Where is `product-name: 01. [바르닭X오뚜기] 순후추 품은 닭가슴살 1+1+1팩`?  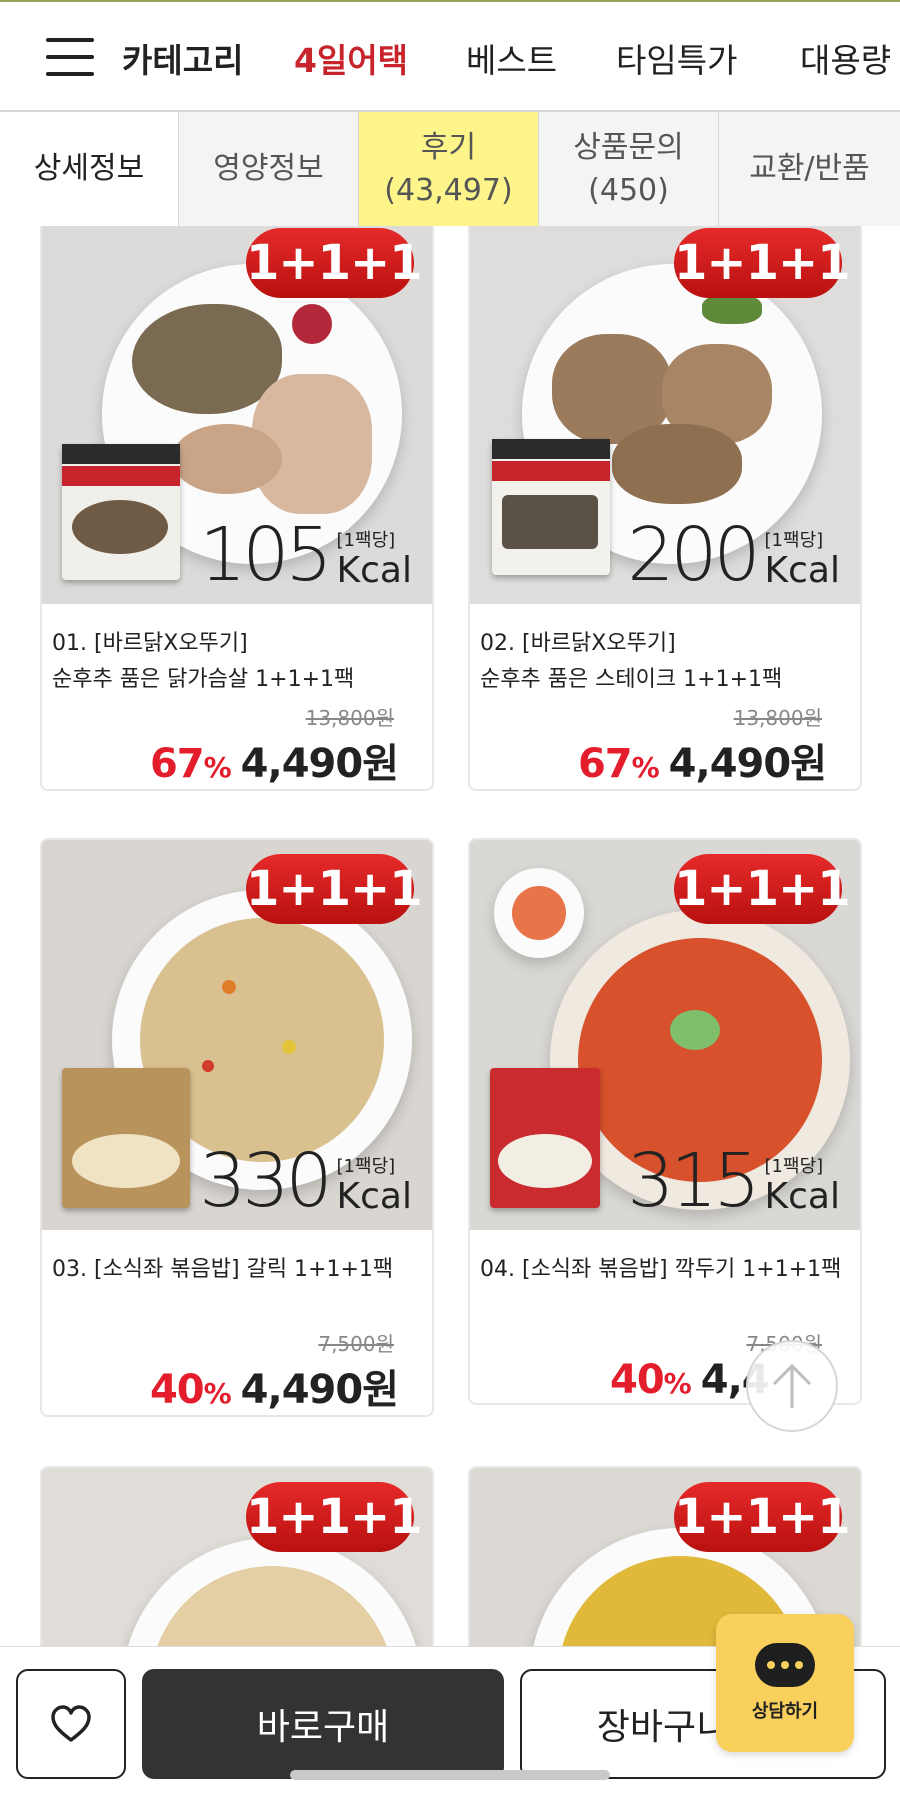
product-name: 01. [바르닭X오뚜기] 순후추 품은 닭가슴살 1+1+1팩 is located at coordinates (203, 661).